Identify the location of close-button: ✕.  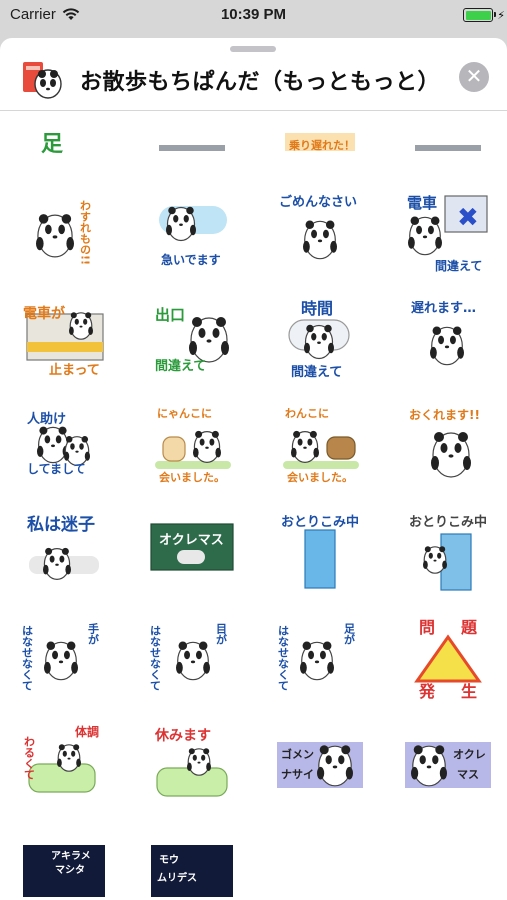
(474, 77).